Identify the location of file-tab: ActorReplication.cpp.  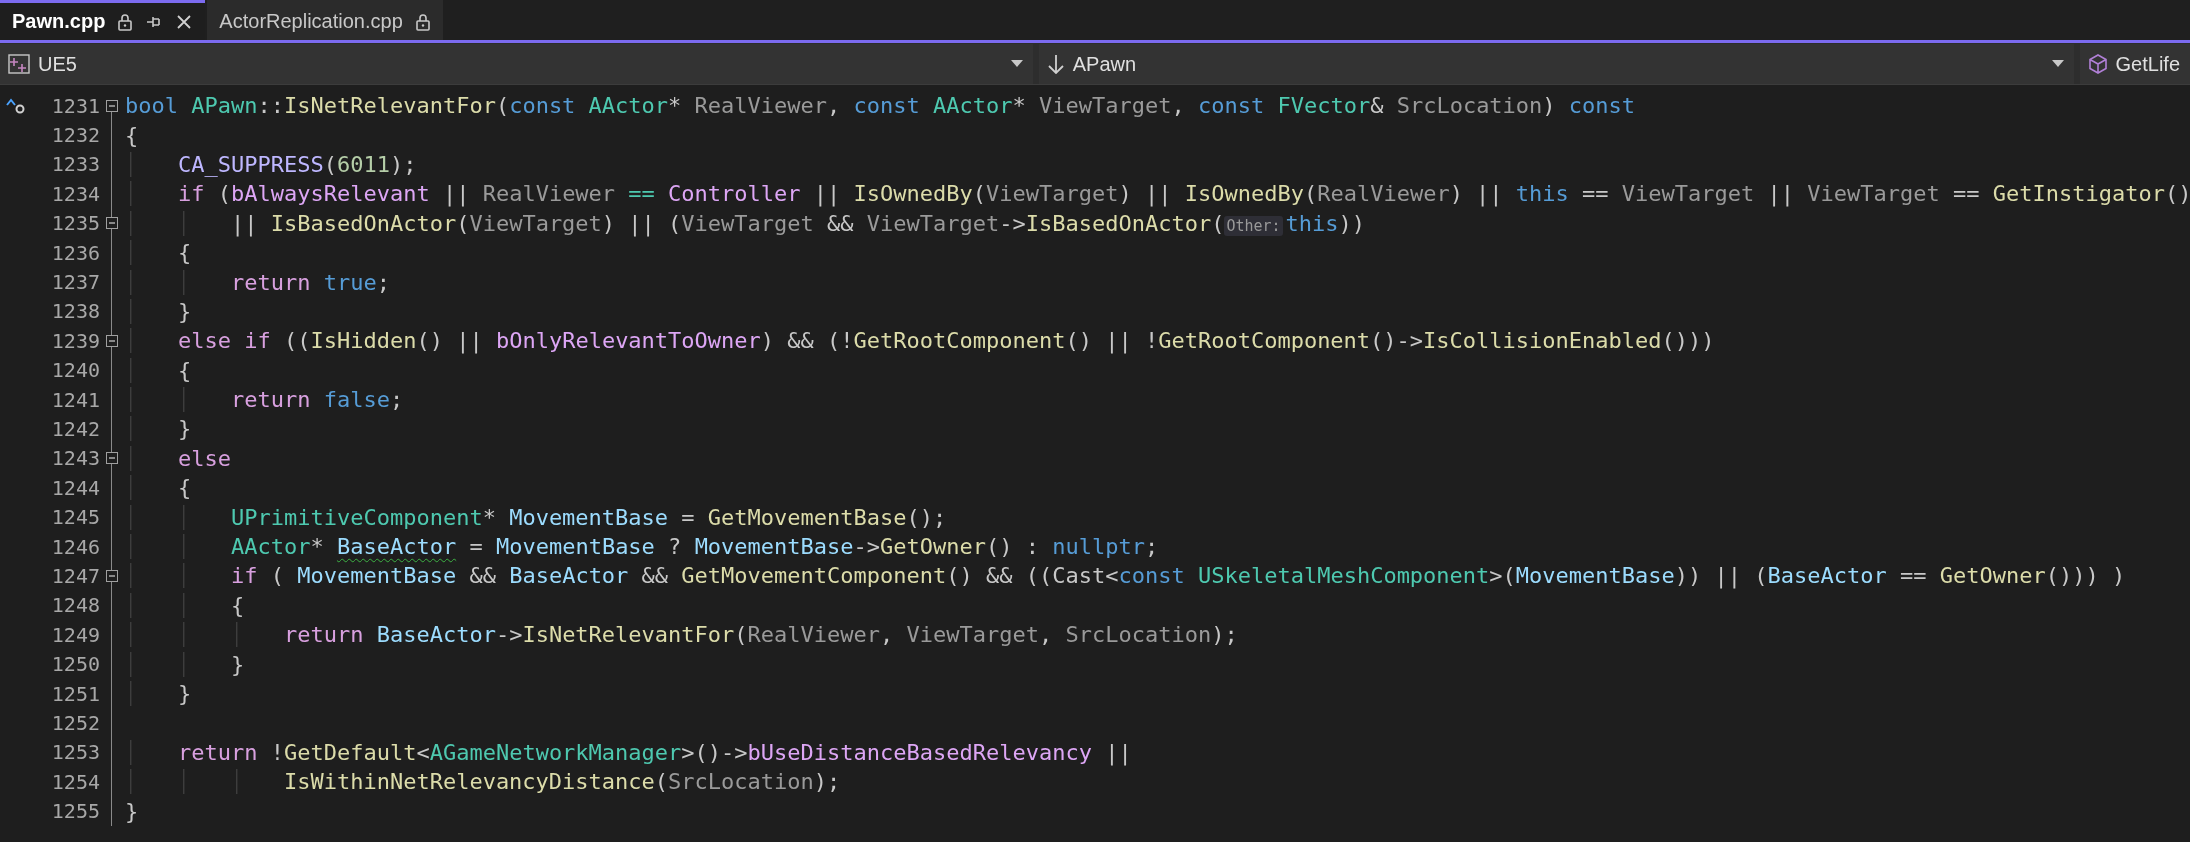
(325, 20).